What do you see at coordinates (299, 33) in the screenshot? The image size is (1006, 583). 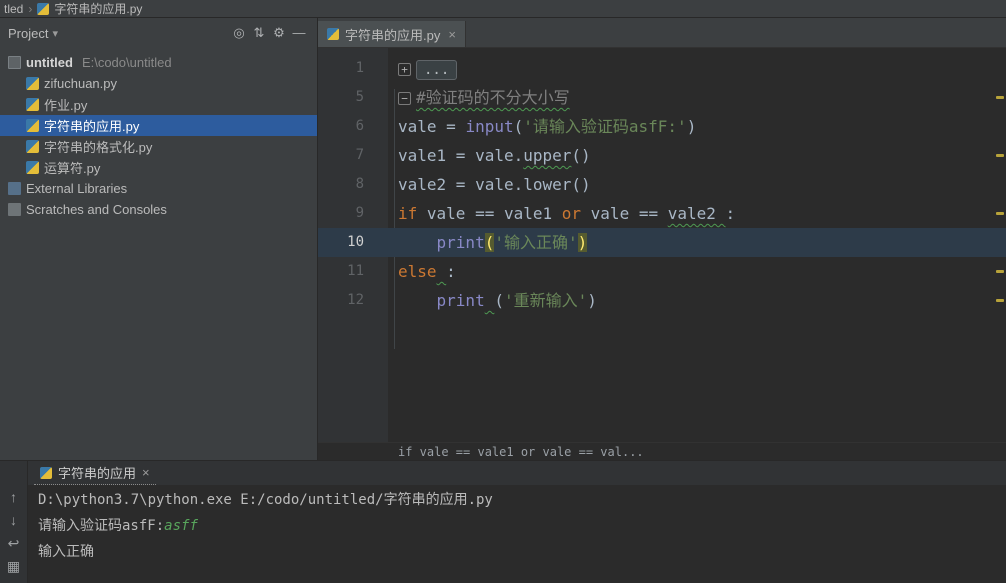 I see `hide-panel-icon: —` at bounding box center [299, 33].